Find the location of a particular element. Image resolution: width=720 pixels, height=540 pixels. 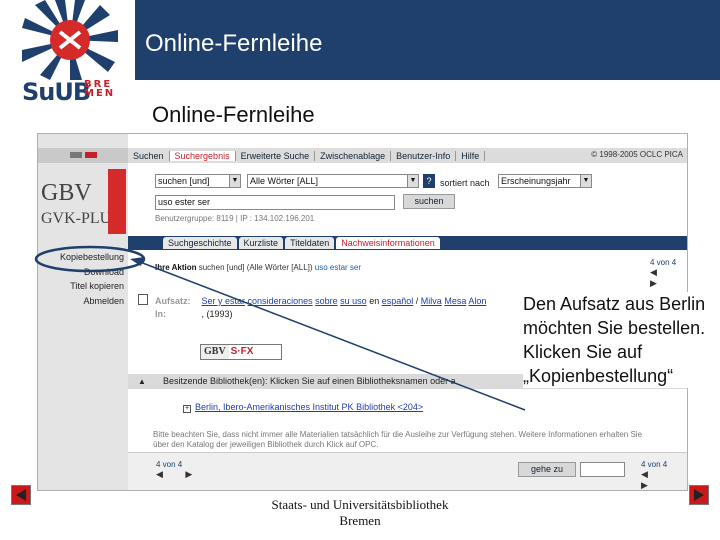

gbv-logo: GBV is located at coordinates (66, 193).